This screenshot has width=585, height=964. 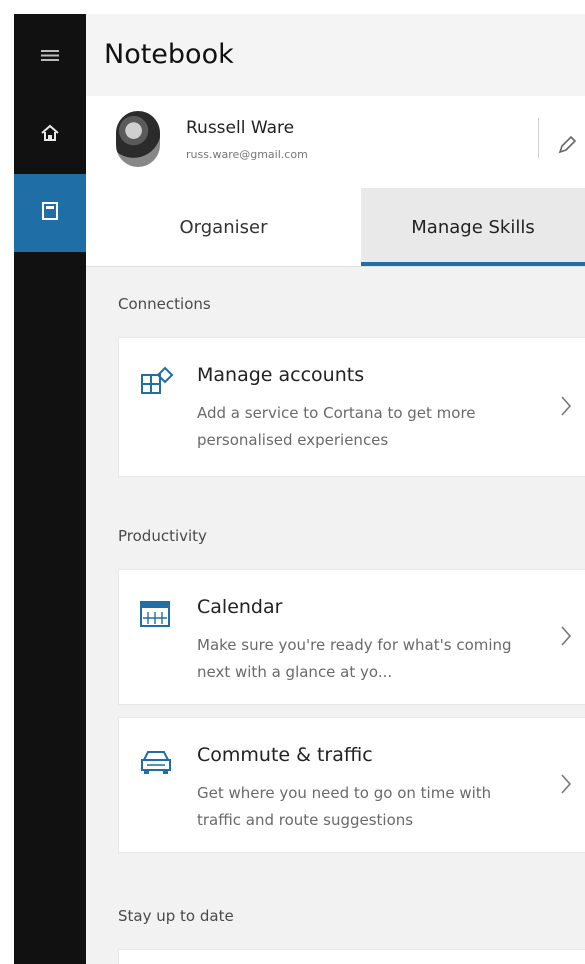 I want to click on home-button, so click(x=50, y=135).